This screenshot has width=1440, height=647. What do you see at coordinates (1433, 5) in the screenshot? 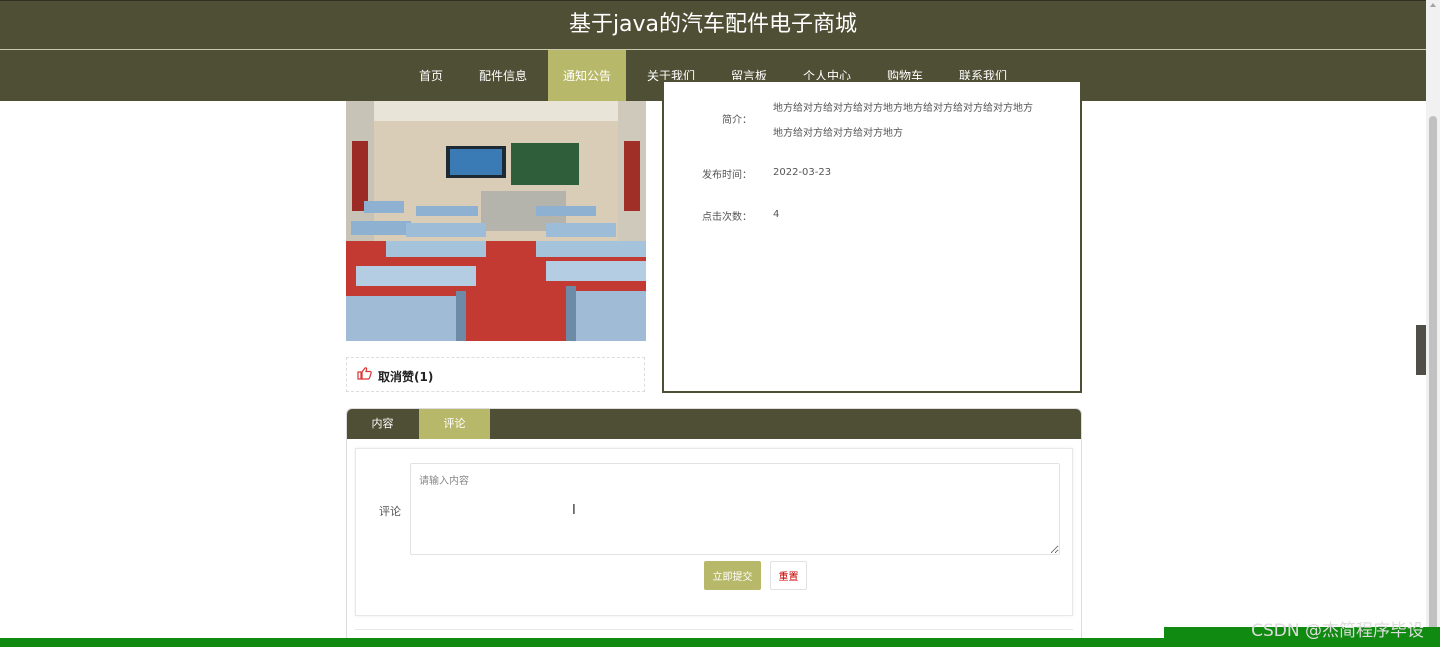
I see `scroll-up-arrow-icon` at bounding box center [1433, 5].